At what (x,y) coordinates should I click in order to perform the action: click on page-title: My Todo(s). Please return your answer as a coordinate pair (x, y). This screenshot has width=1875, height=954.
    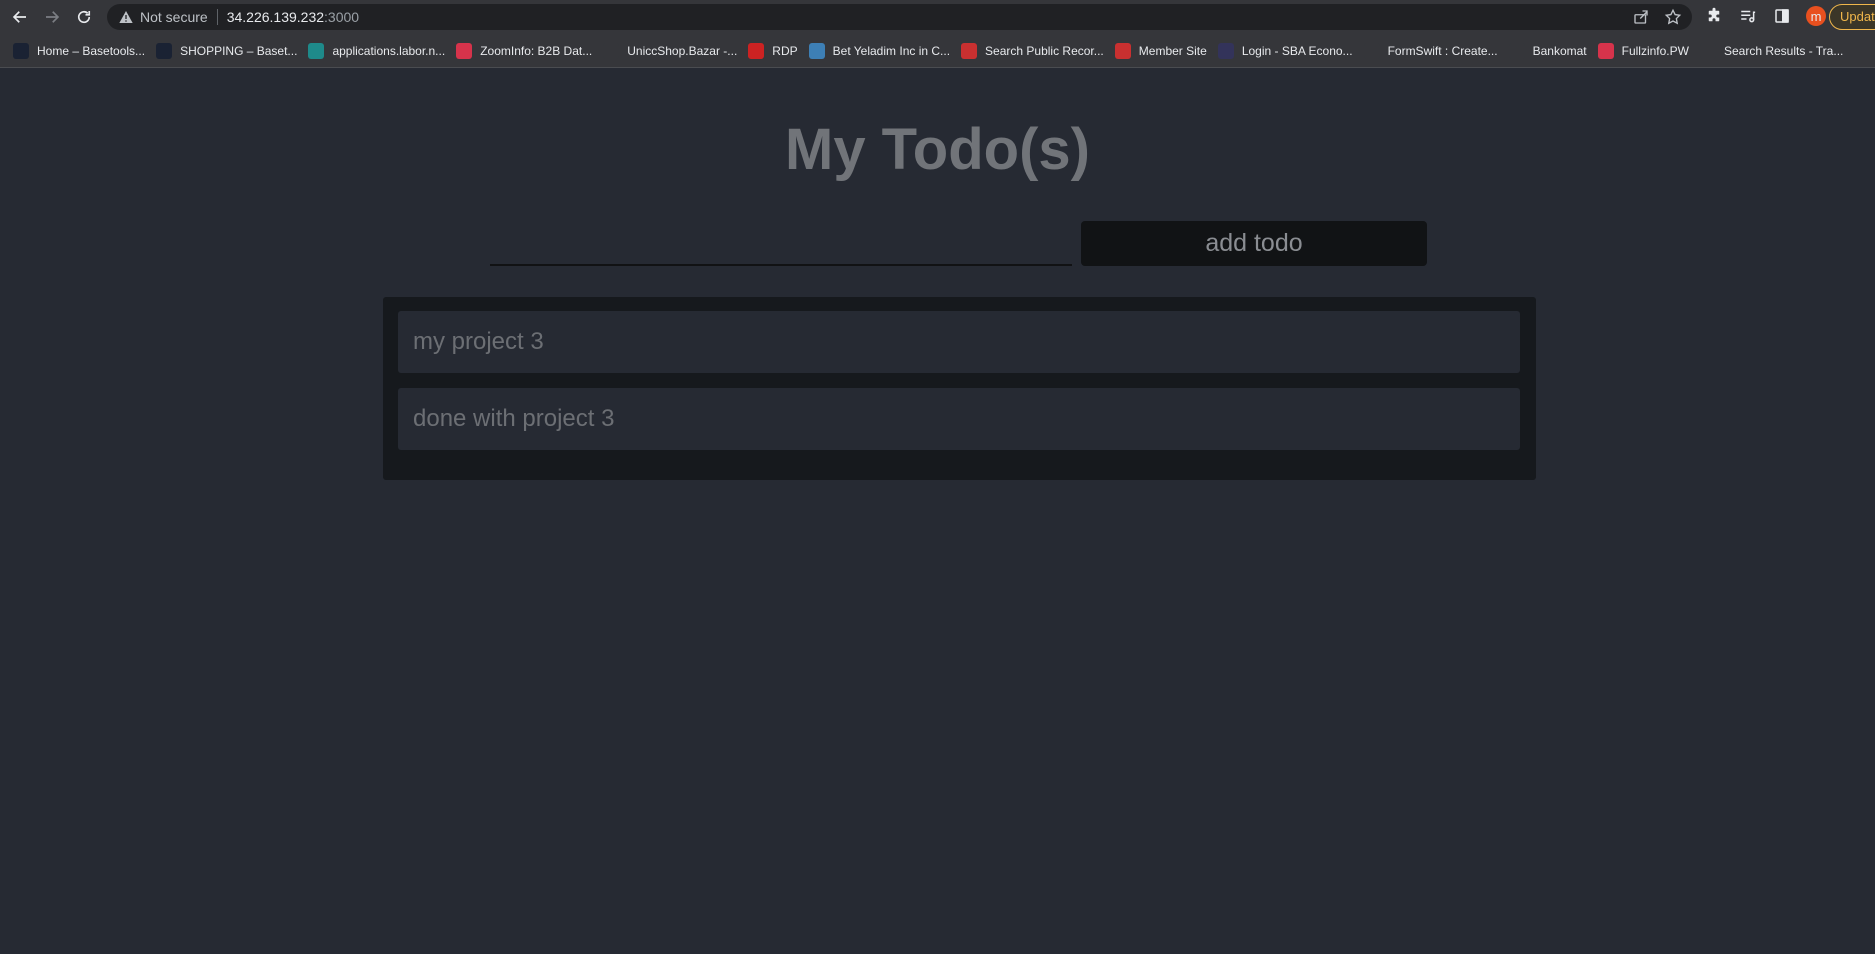
    Looking at the image, I should click on (937, 149).